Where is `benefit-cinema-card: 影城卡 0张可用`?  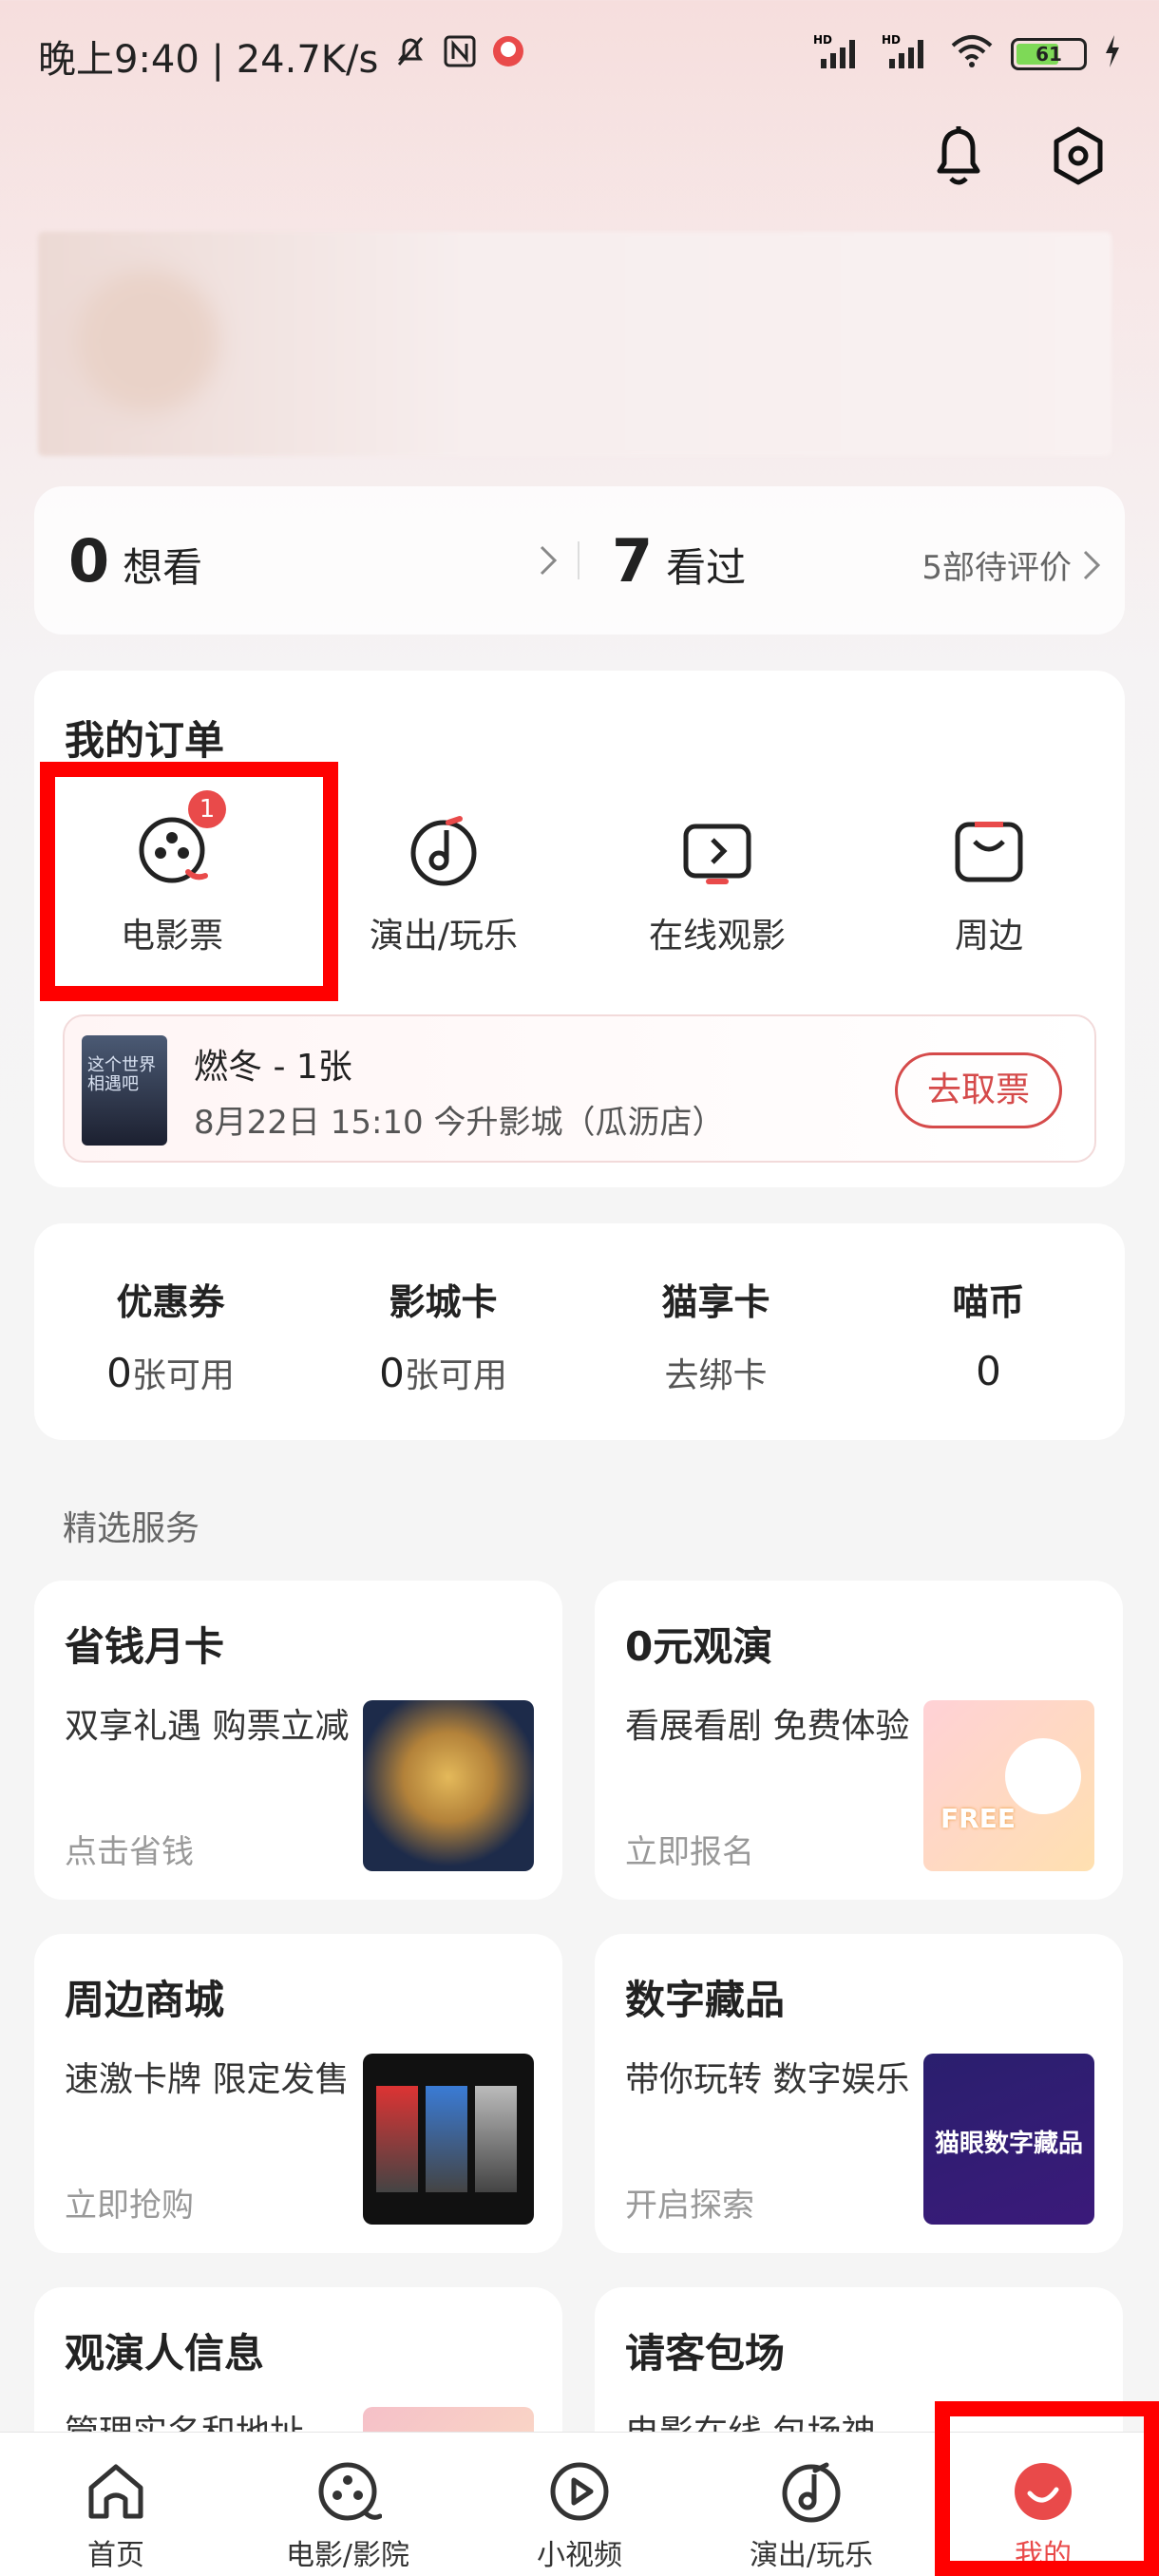
benefit-cinema-card: 影城卡 0张可用 is located at coordinates (443, 1335).